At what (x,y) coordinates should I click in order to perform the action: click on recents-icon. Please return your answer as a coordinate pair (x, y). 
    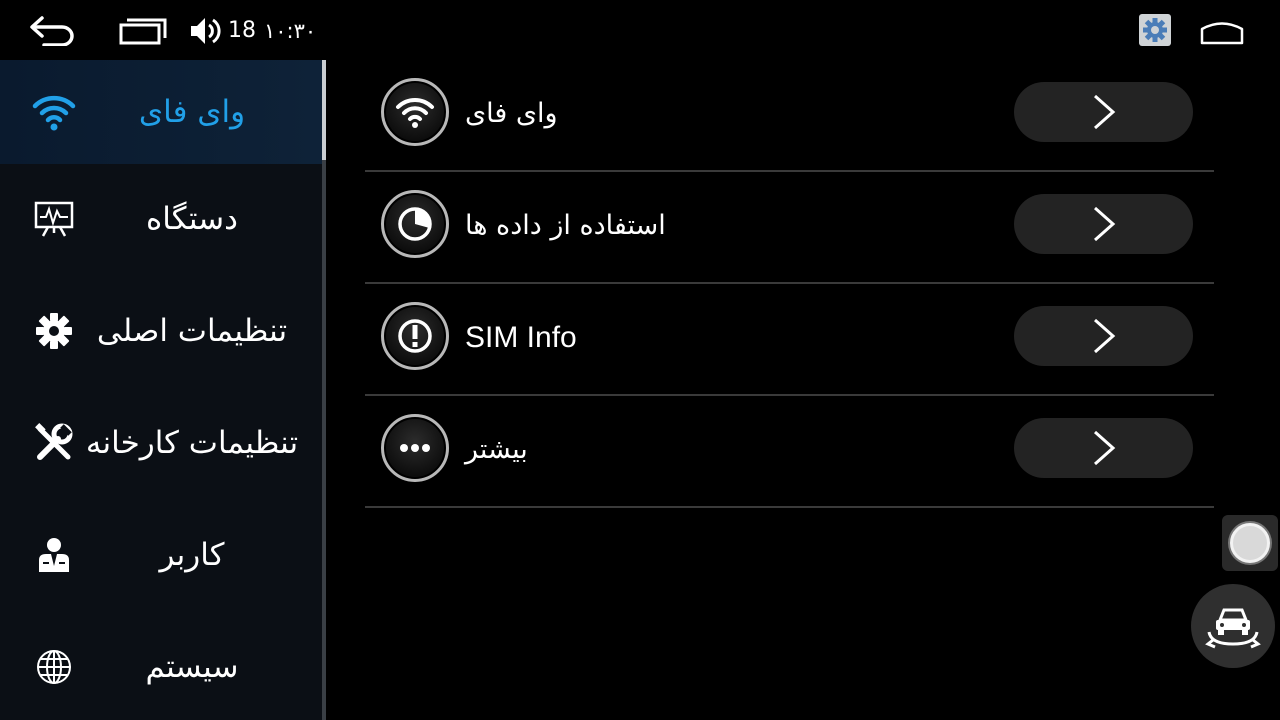
    Looking at the image, I should click on (143, 31).